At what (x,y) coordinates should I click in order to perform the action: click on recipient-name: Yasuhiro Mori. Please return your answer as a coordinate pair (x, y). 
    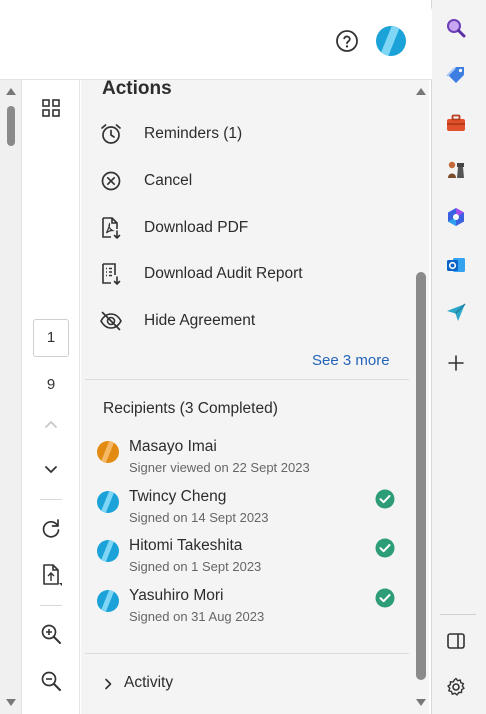
    Looking at the image, I should click on (176, 595).